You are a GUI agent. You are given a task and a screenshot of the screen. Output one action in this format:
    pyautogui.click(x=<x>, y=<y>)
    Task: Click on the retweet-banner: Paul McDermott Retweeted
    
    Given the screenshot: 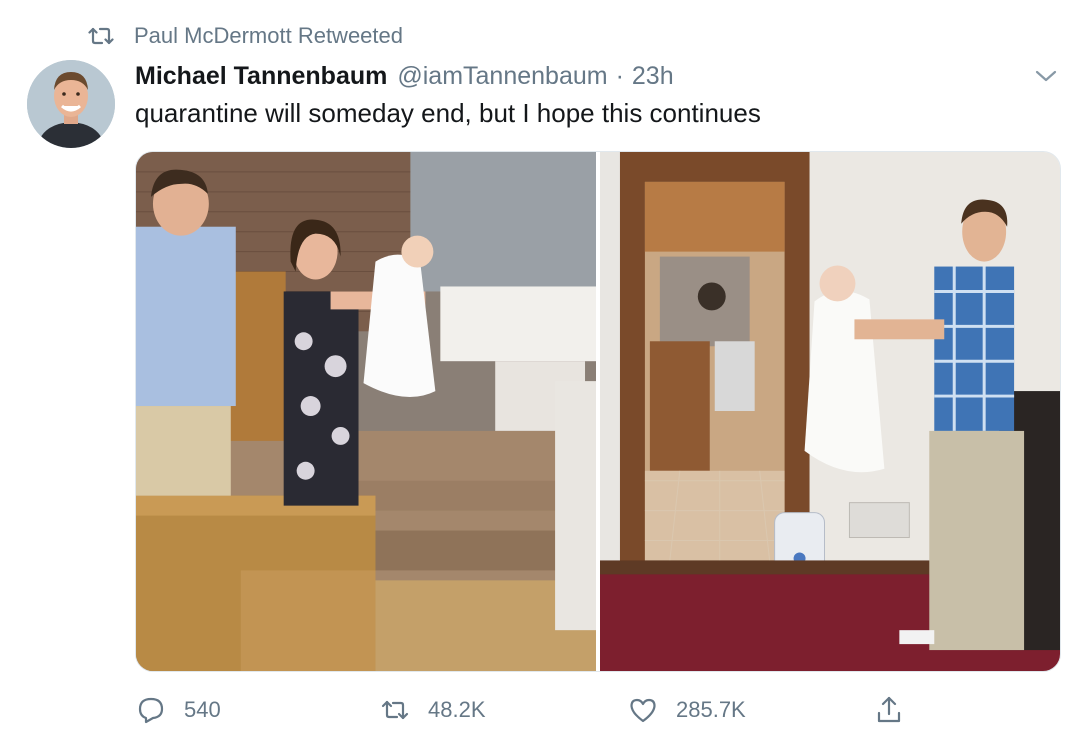 What is the action you would take?
    pyautogui.click(x=245, y=36)
    